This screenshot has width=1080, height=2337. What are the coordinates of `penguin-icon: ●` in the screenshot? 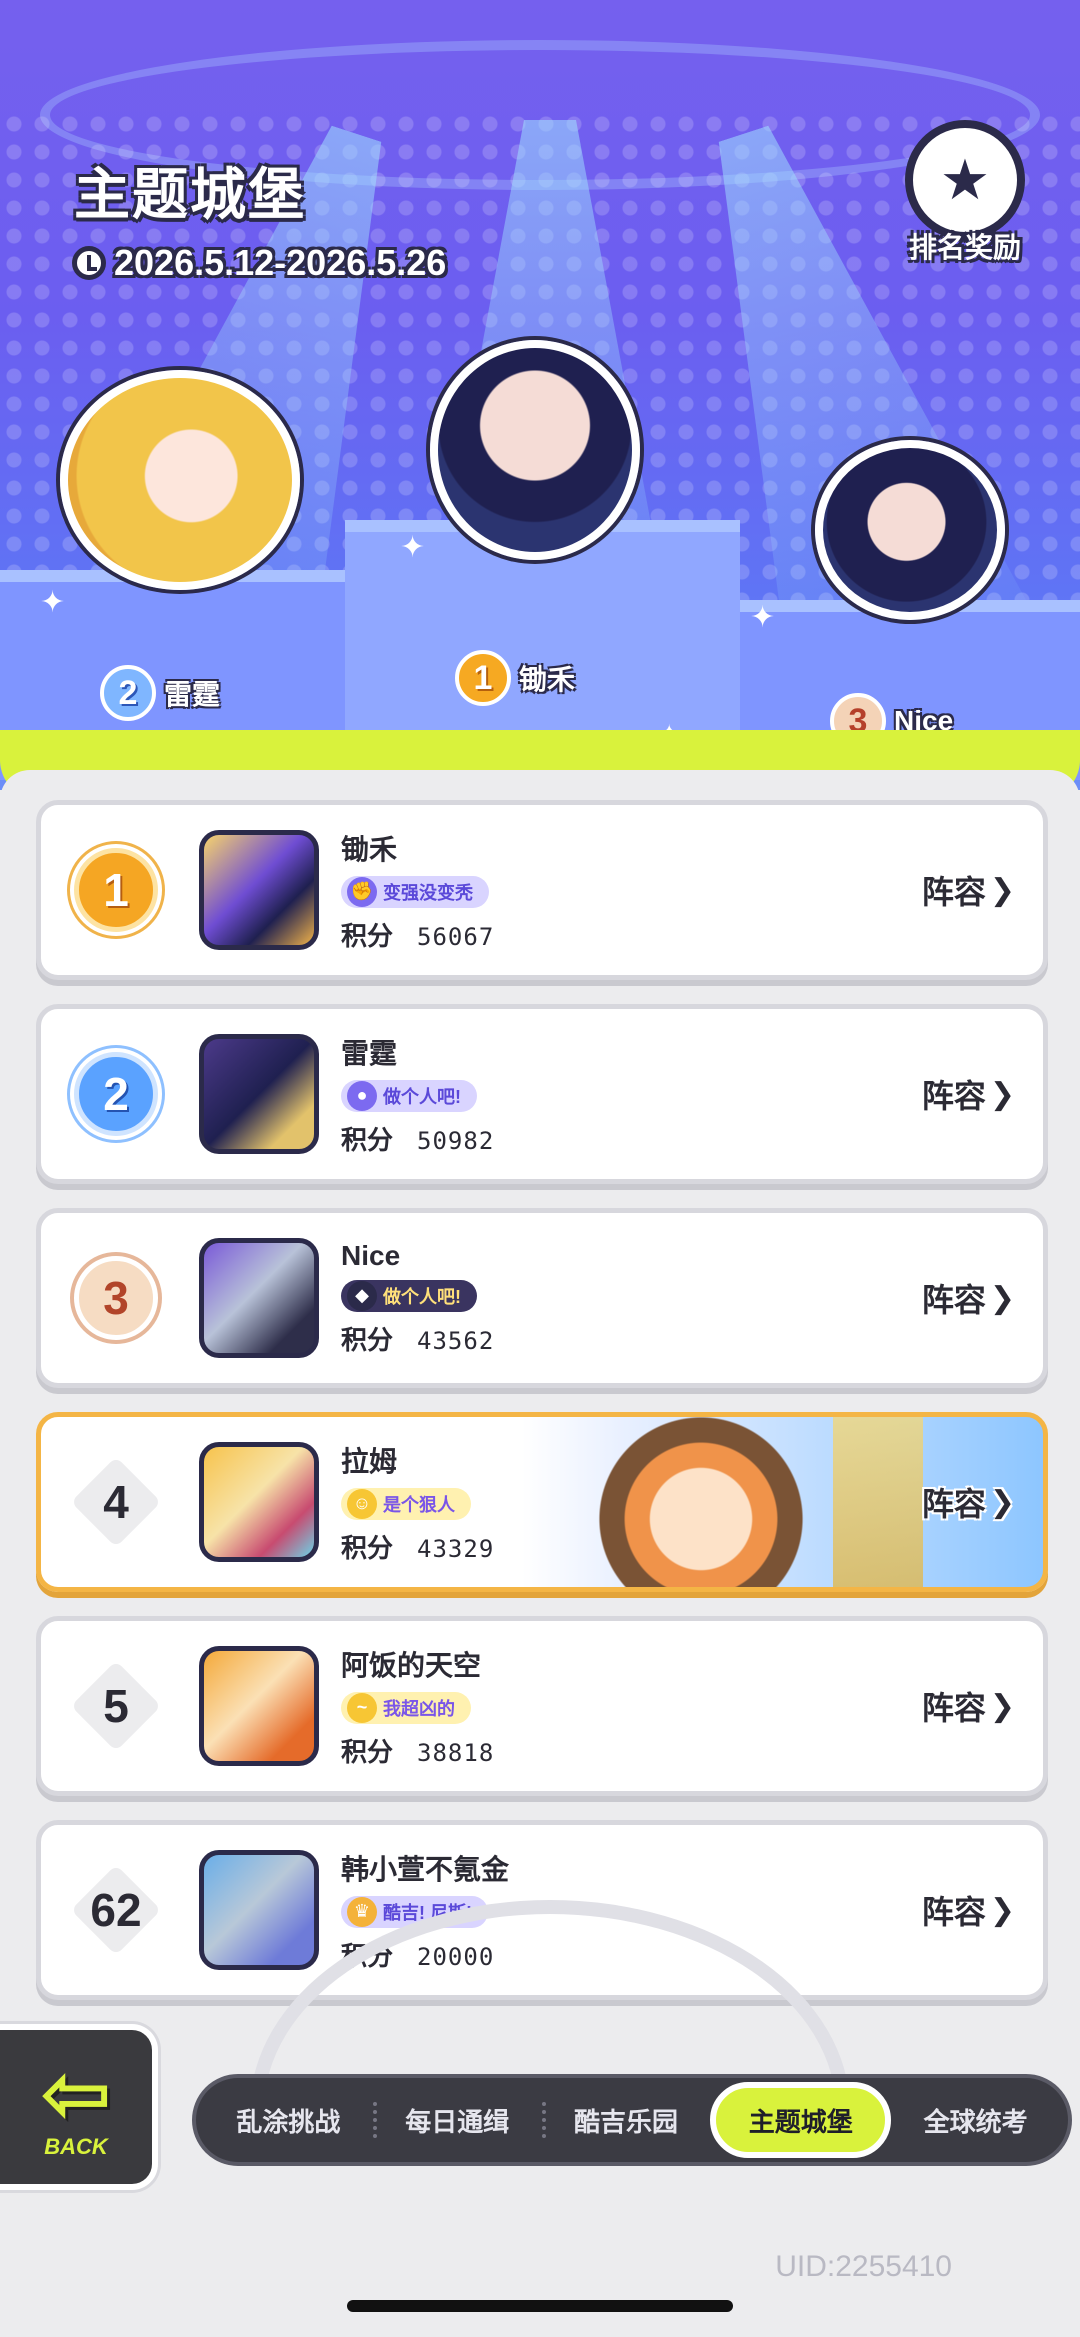 It's located at (362, 1095).